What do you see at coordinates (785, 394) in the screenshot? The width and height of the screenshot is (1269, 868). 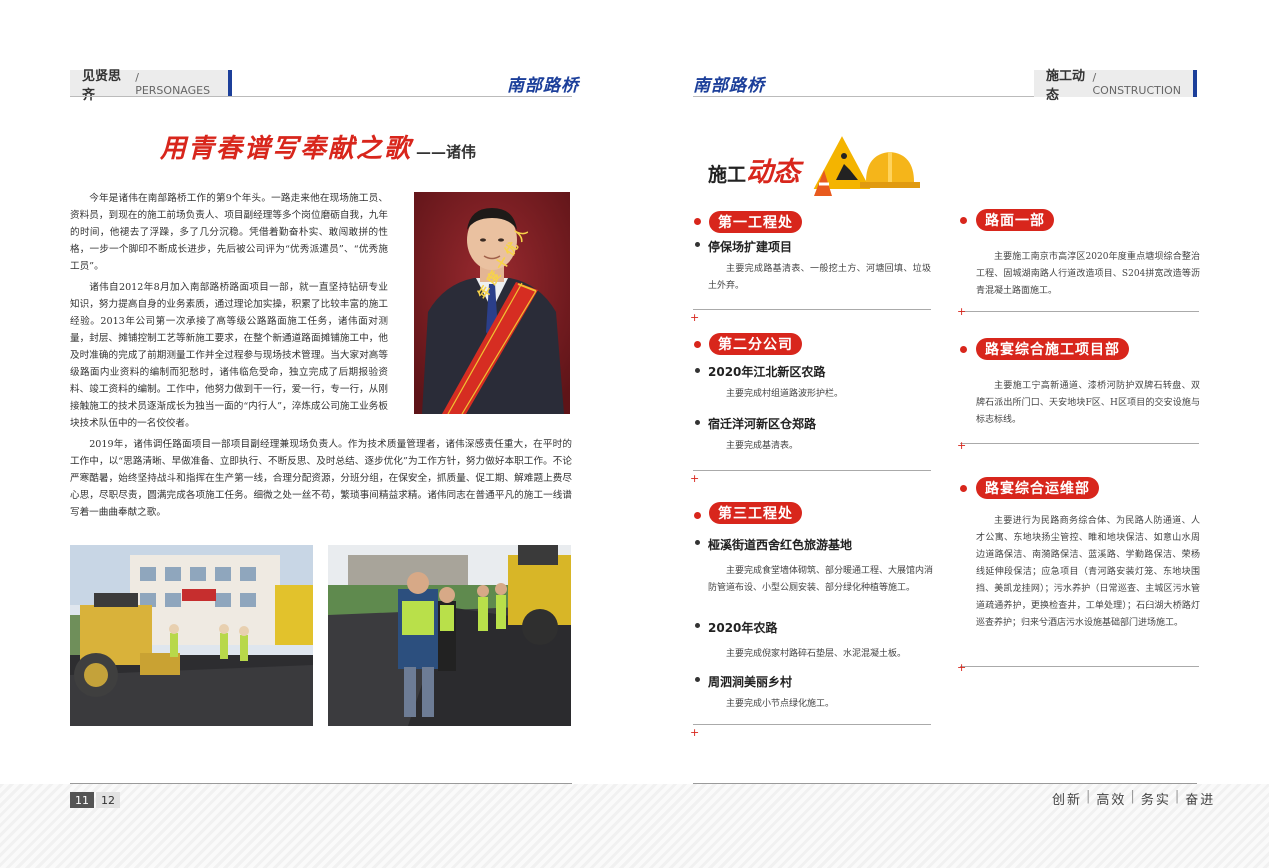 I see `project-desc: 主要完成村组道路波形护栏。` at bounding box center [785, 394].